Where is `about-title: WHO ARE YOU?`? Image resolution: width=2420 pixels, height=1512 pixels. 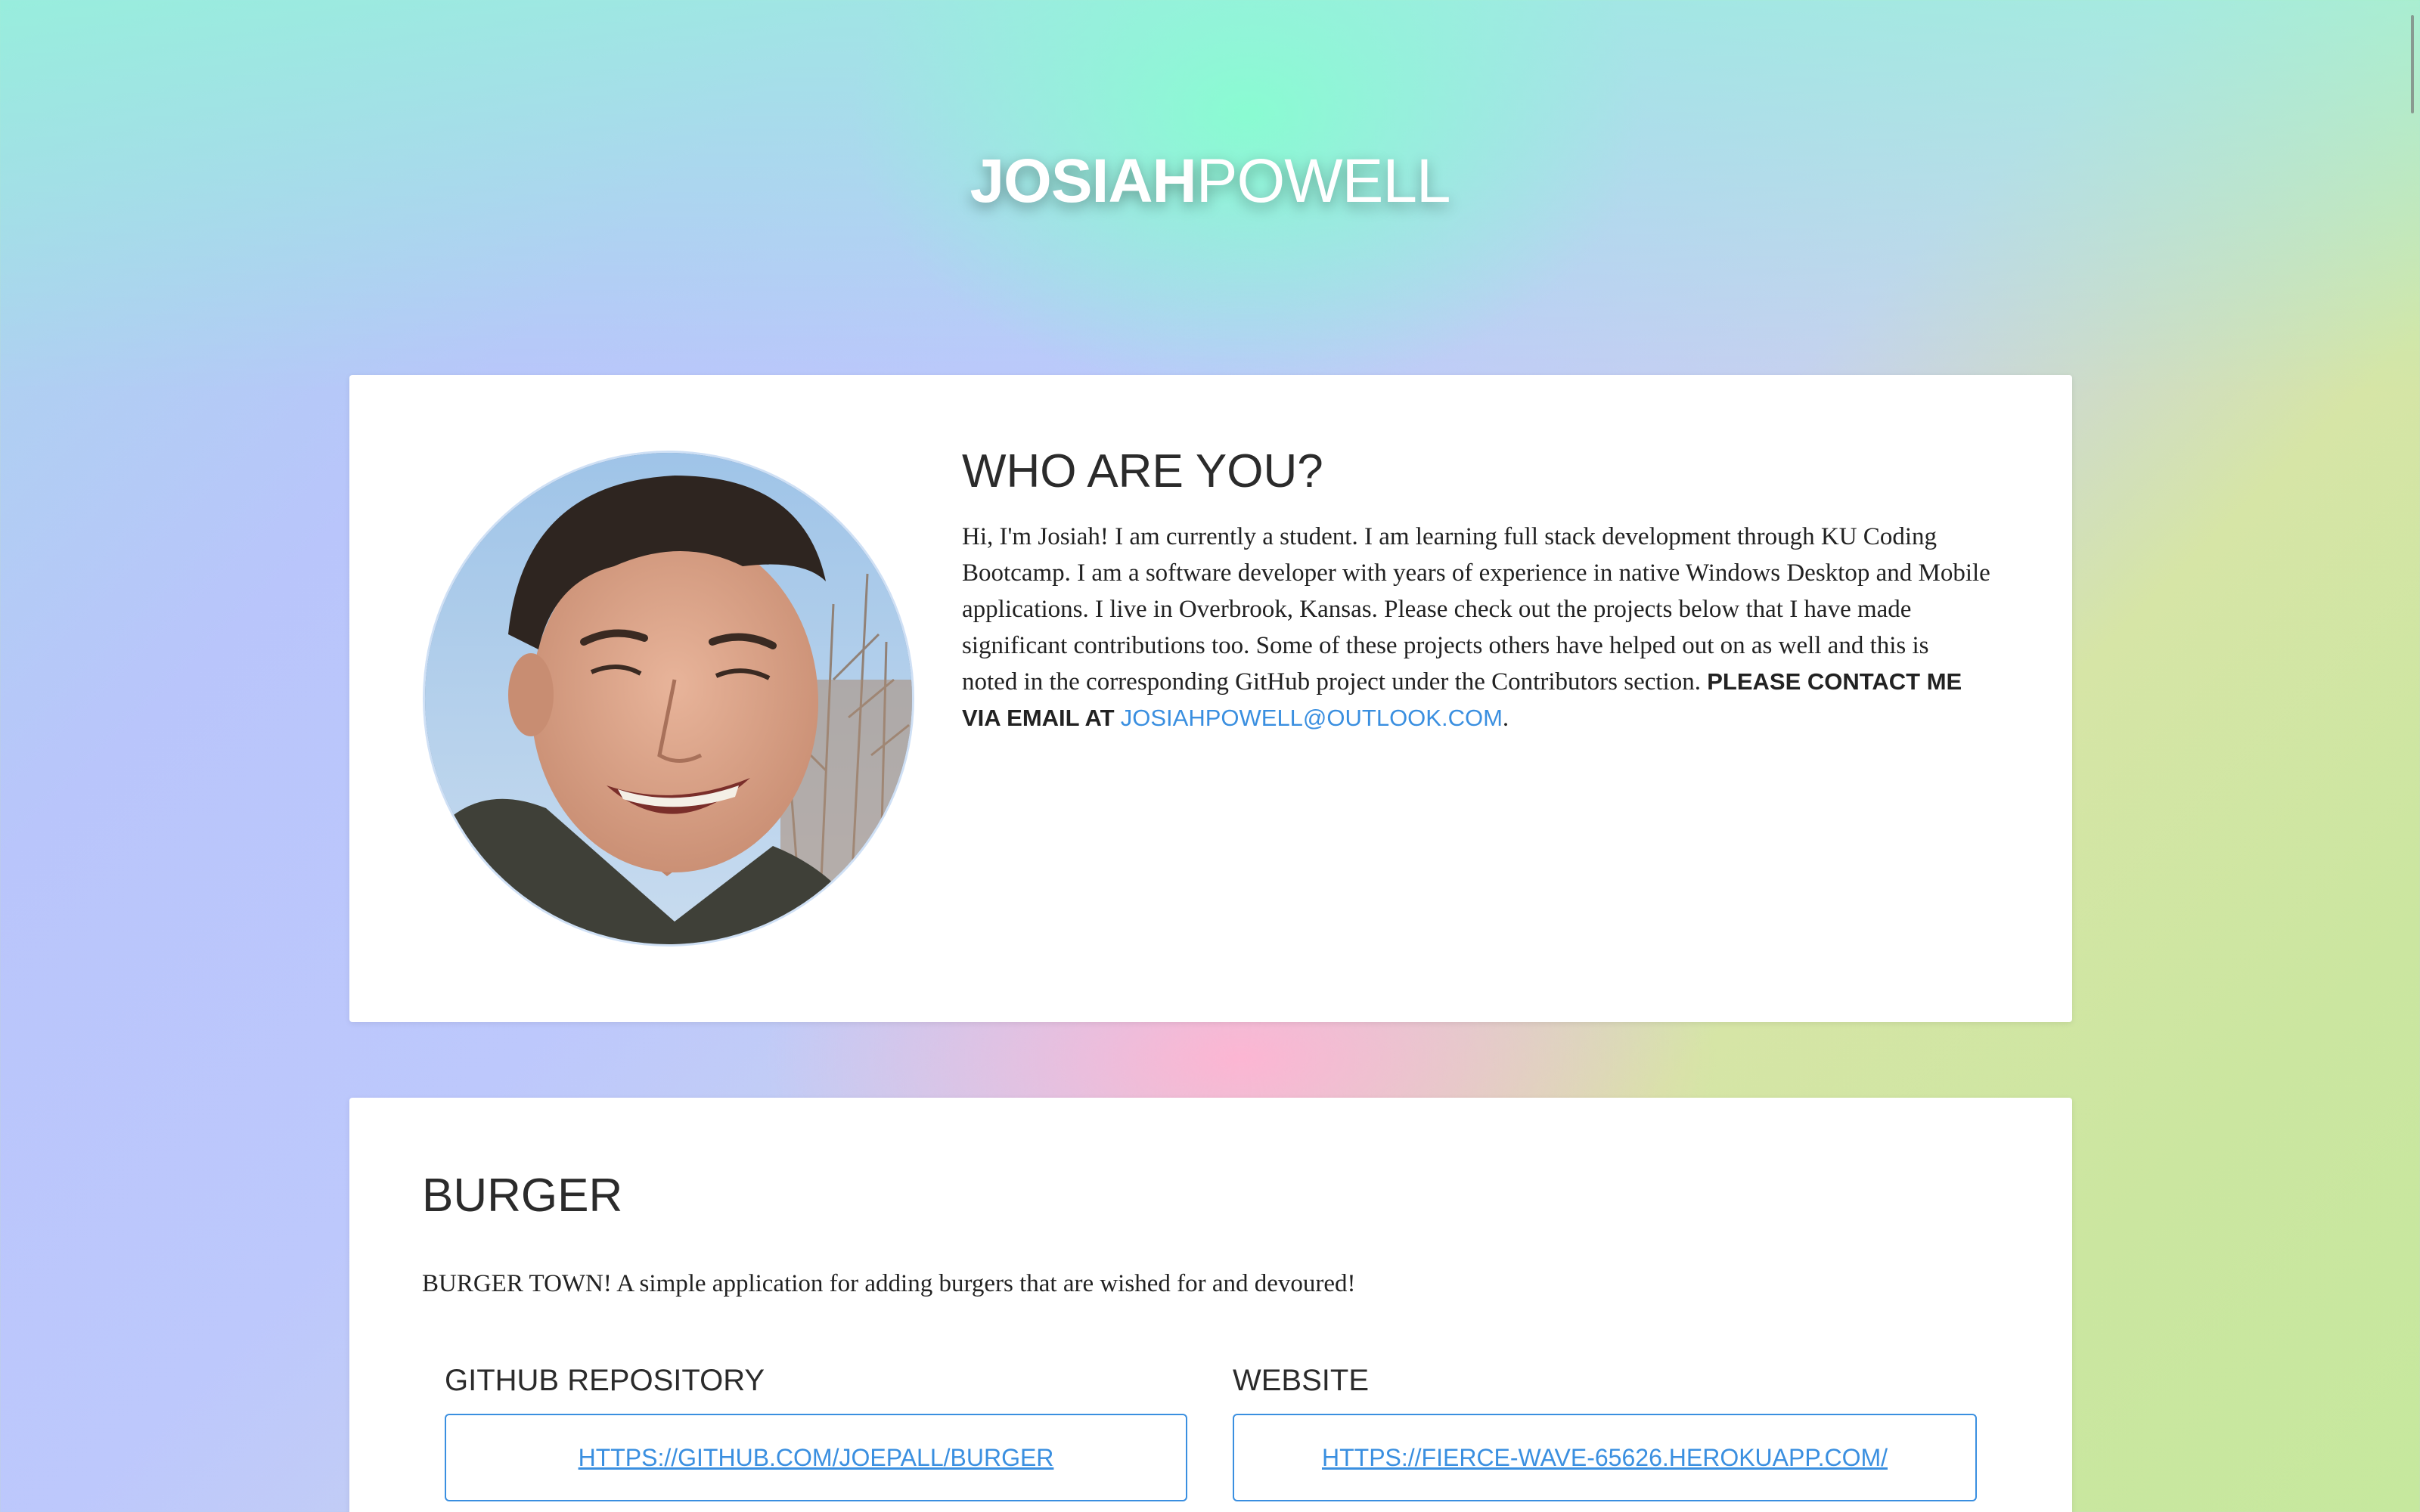 about-title: WHO ARE YOU? is located at coordinates (1142, 471).